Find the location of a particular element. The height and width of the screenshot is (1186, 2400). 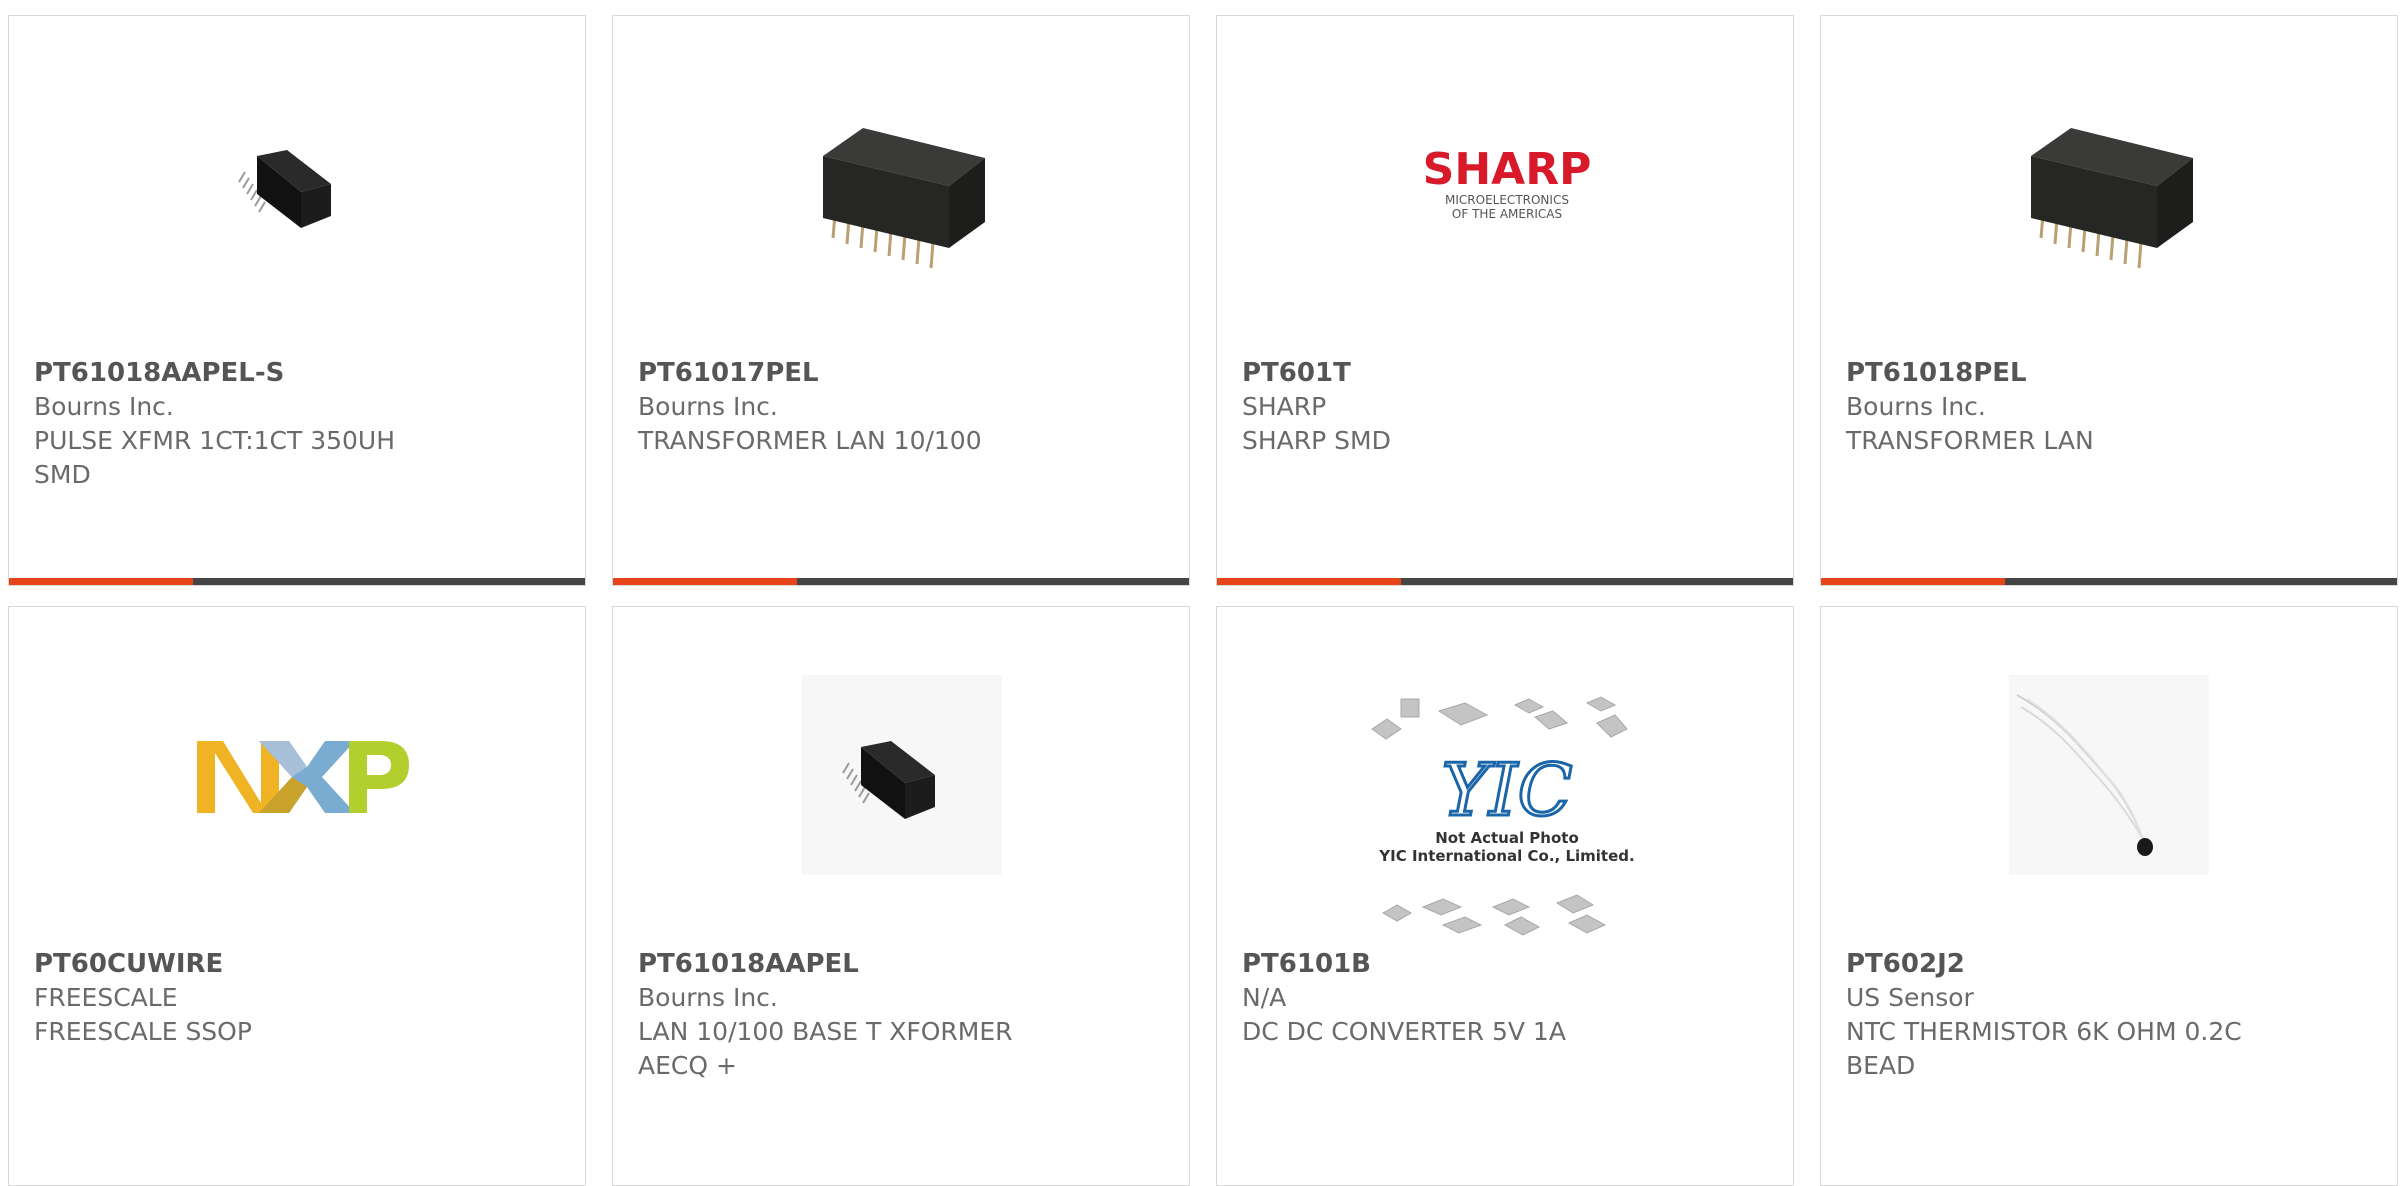

product-description: TRANSFORMER LAN 10/100 is located at coordinates (810, 440).